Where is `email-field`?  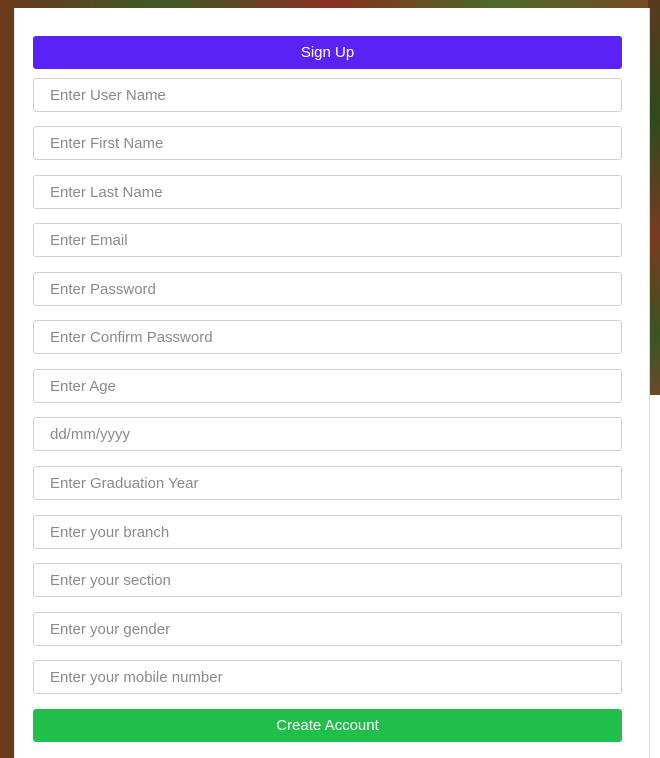 email-field is located at coordinates (327, 240).